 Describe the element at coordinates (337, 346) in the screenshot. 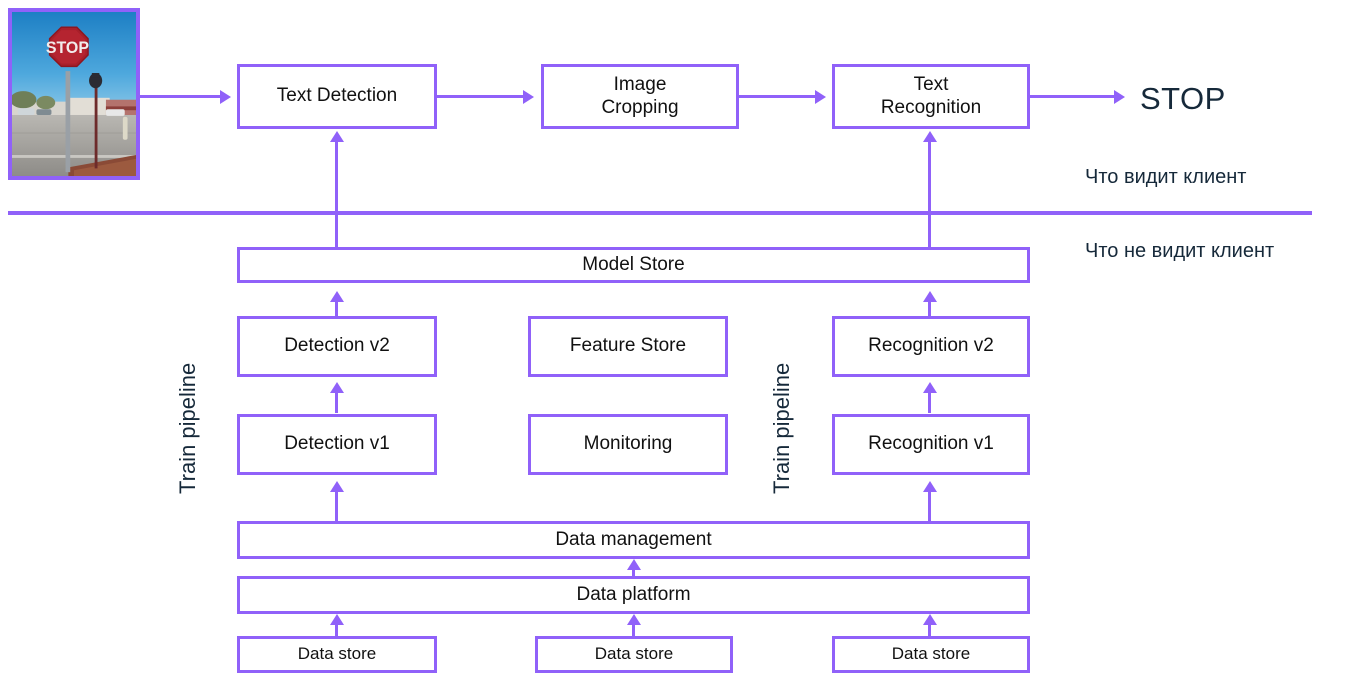

I see `box-detection-v2: Detection v2` at that location.